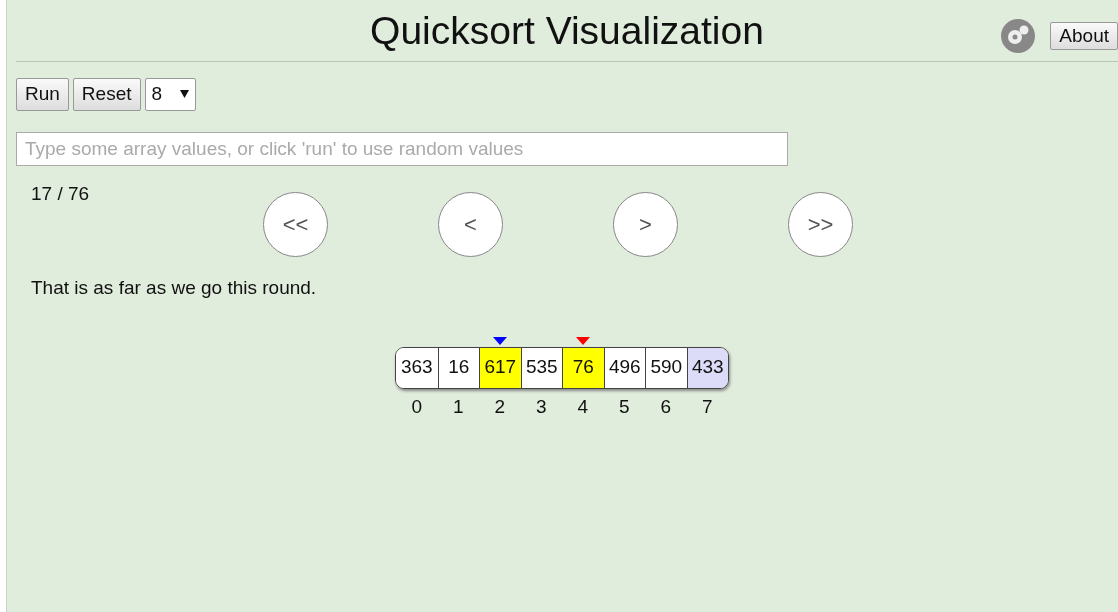 The height and width of the screenshot is (612, 1118). Describe the element at coordinates (185, 94) in the screenshot. I see `caret-icon` at that location.